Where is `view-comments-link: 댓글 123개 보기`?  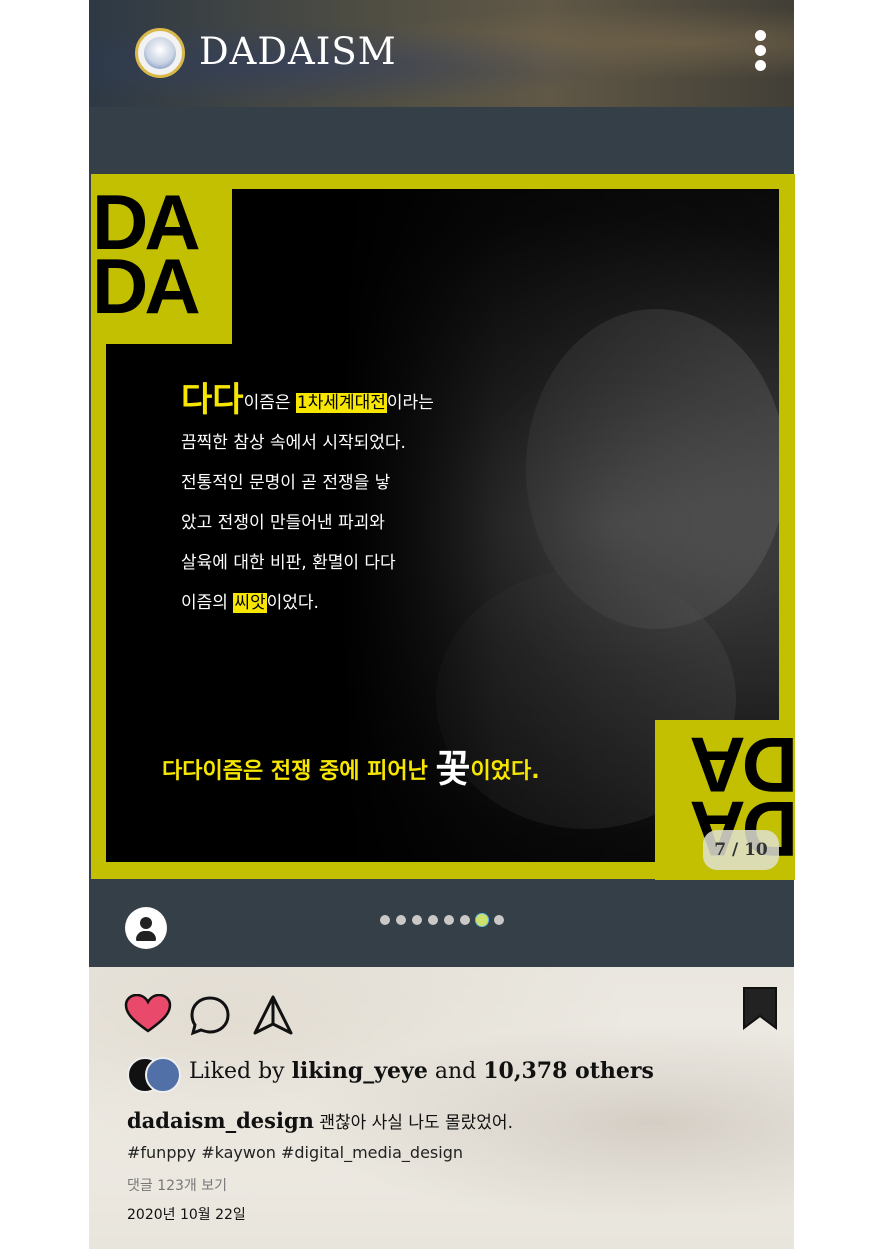 view-comments-link: 댓글 123개 보기 is located at coordinates (177, 1185).